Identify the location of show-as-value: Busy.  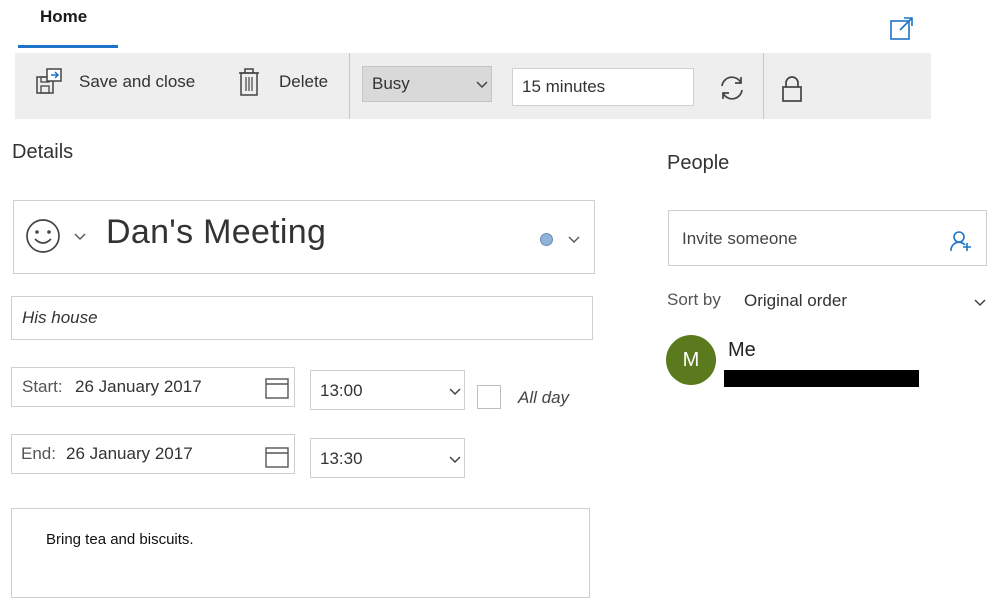
(391, 83).